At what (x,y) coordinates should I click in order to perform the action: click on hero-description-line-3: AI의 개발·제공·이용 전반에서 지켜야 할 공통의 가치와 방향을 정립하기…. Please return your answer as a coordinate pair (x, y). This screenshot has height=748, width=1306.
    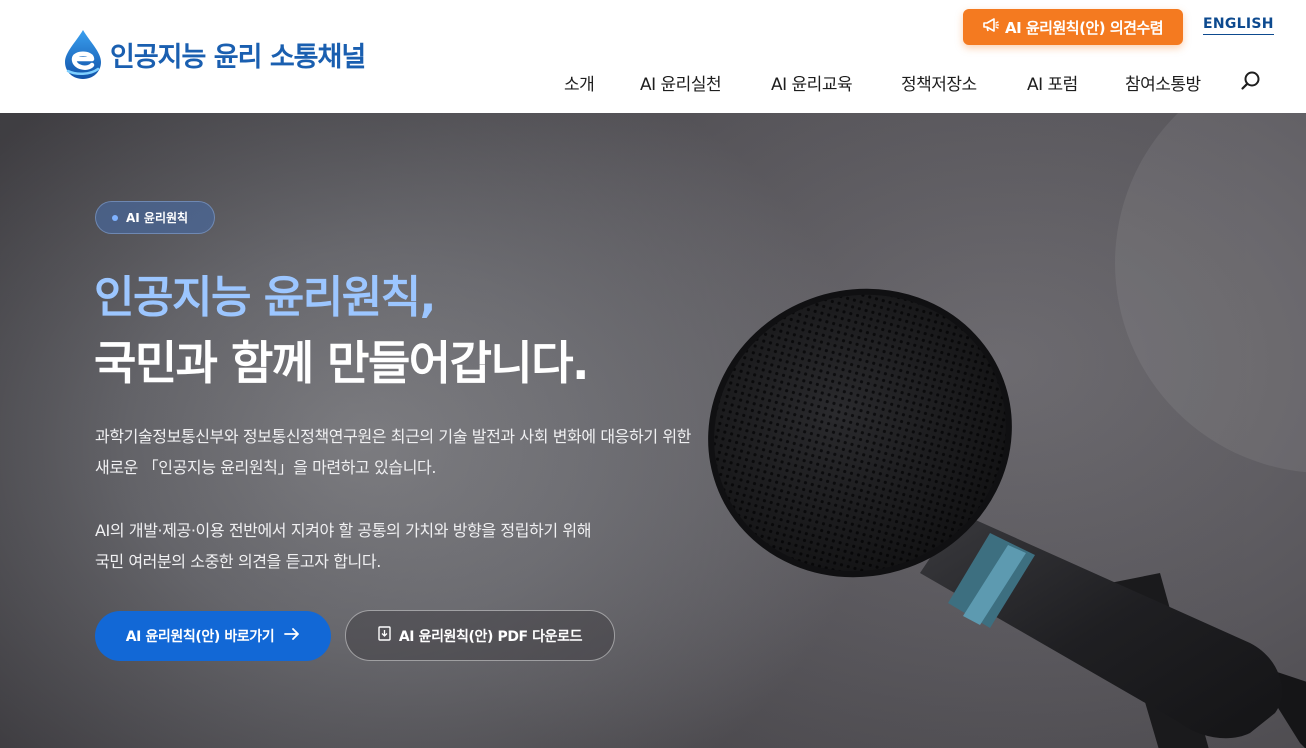
    Looking at the image, I should click on (343, 530).